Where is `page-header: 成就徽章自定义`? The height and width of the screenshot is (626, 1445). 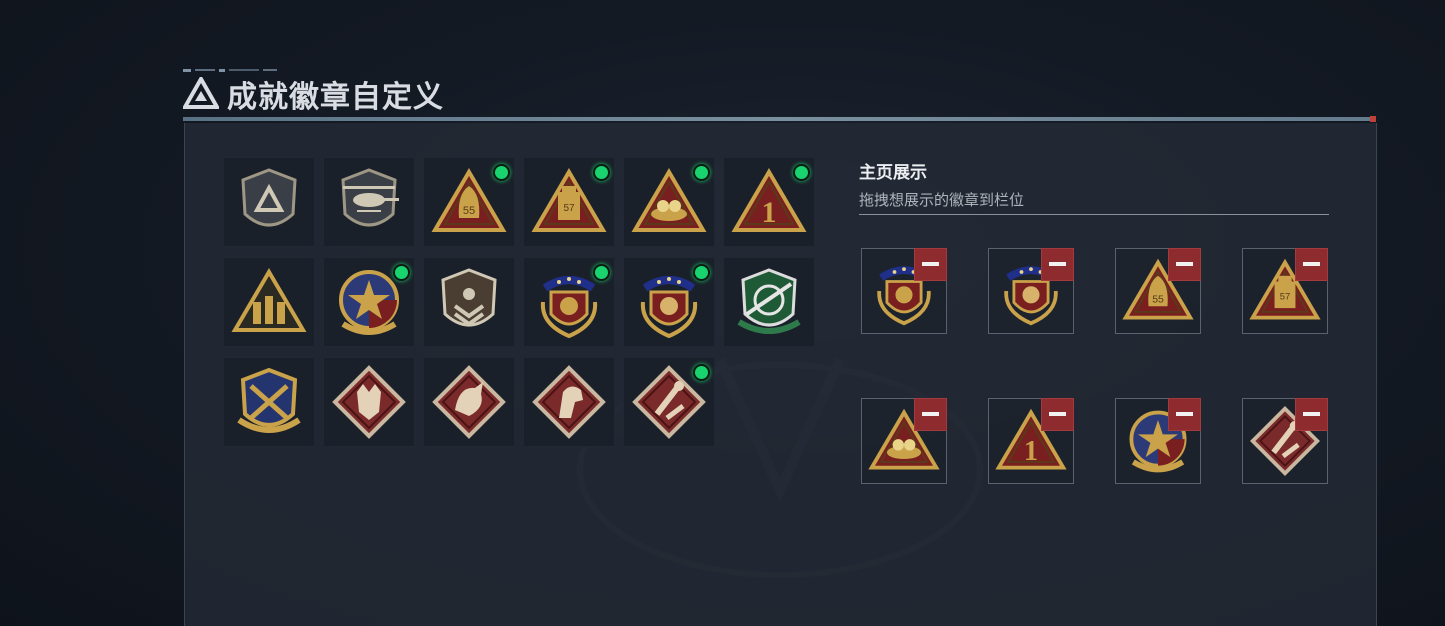 page-header: 成就徽章自定义 is located at coordinates (313, 94).